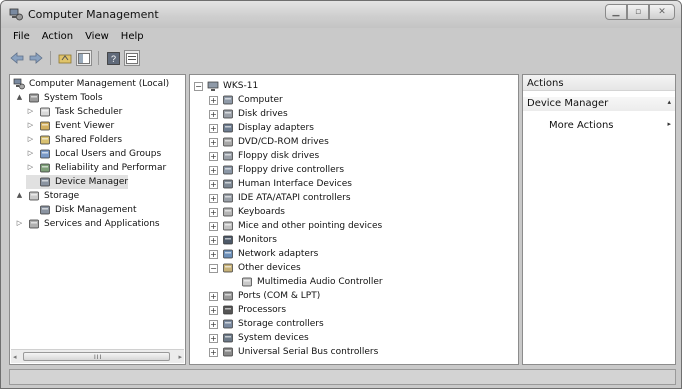 The width and height of the screenshot is (682, 389). Describe the element at coordinates (45, 112) in the screenshot. I see `clock-icon` at that location.